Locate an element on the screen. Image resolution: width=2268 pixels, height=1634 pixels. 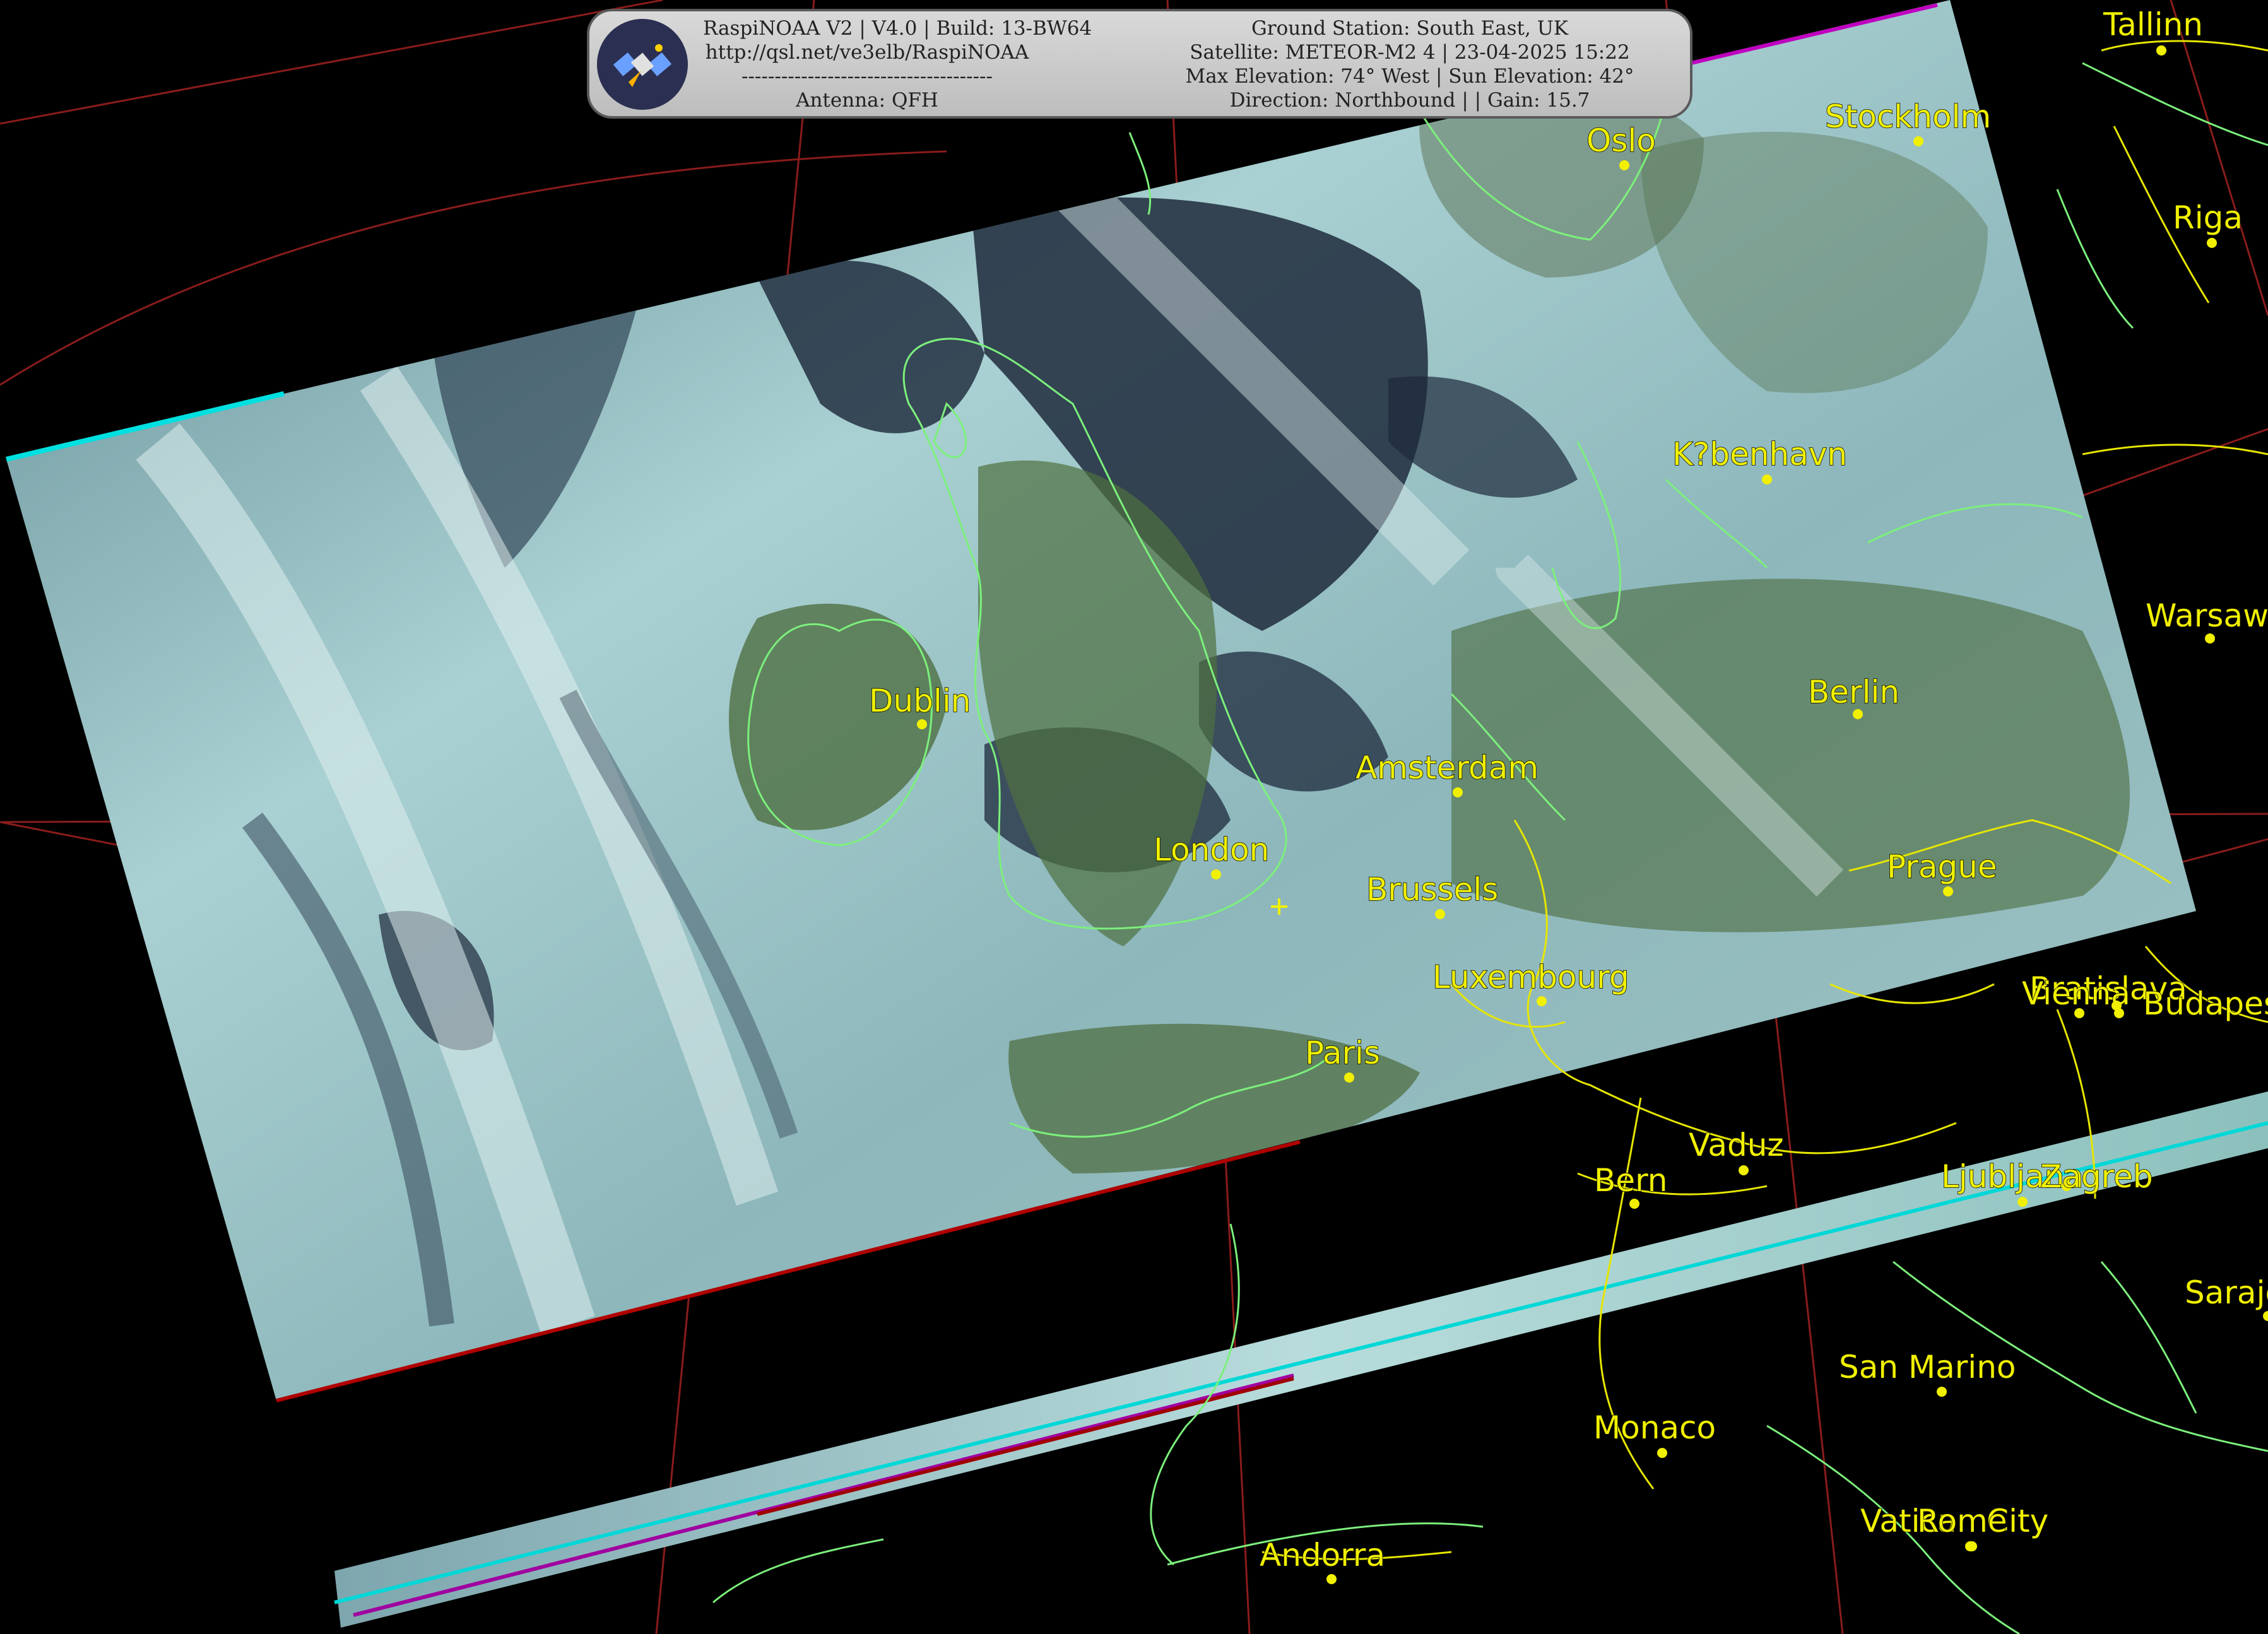
city-label: Bern is located at coordinates (1630, 1181).